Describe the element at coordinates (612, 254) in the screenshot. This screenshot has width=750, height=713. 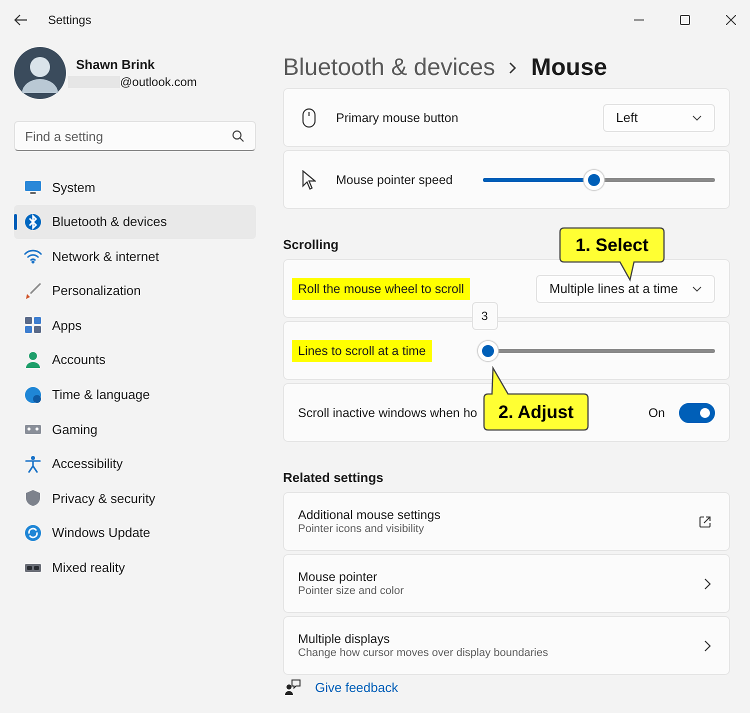
I see `callout: 1. Select` at that location.